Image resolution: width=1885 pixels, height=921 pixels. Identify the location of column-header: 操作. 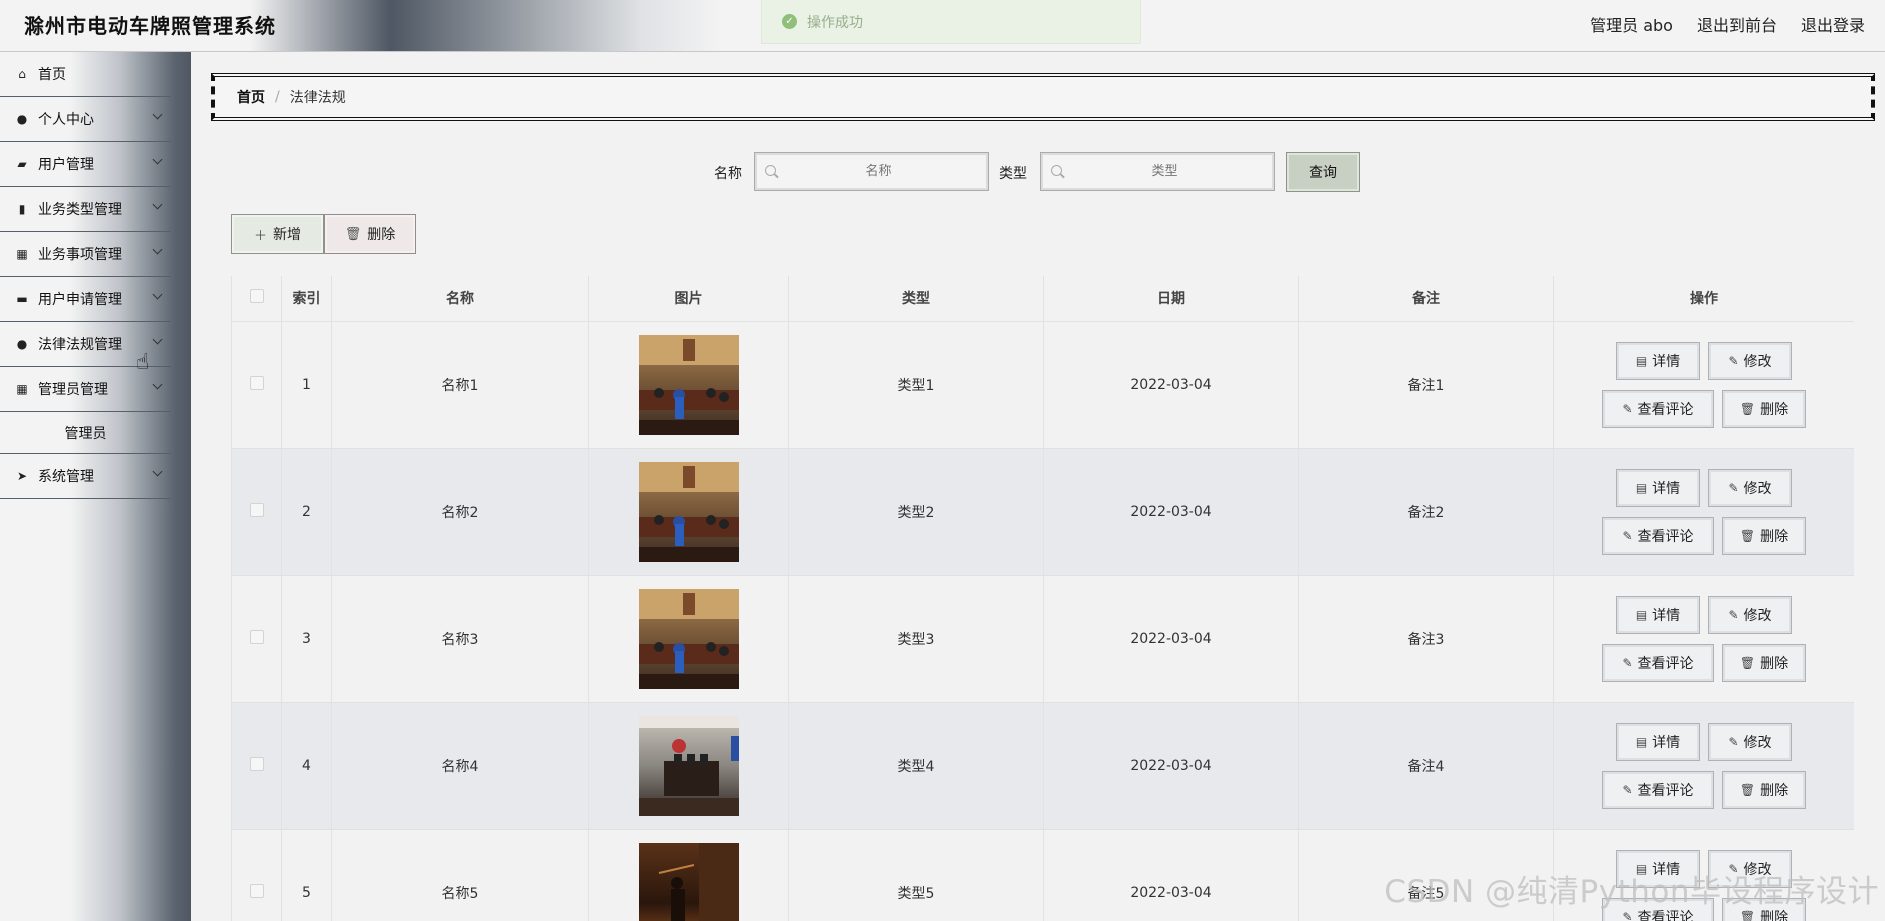
(1703, 299).